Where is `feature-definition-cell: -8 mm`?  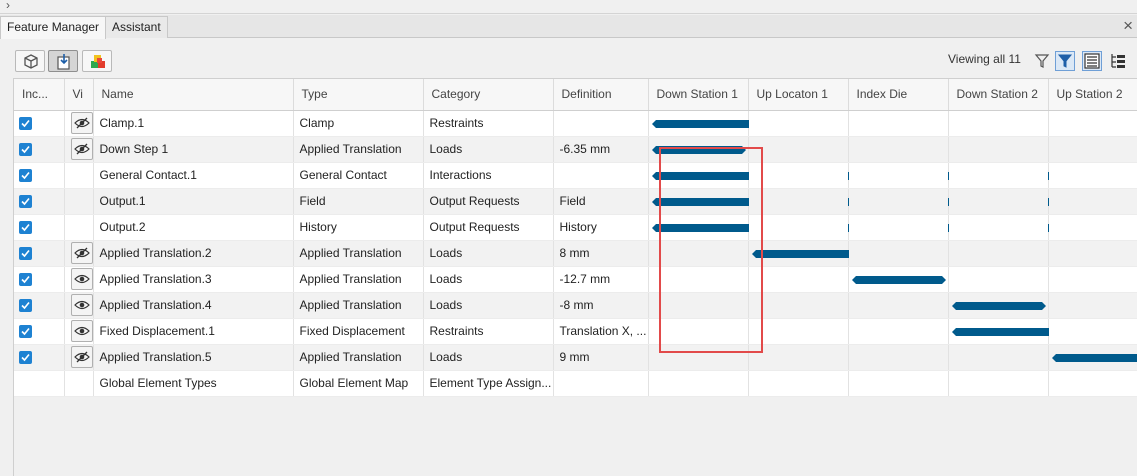
feature-definition-cell: -8 mm is located at coordinates (601, 305).